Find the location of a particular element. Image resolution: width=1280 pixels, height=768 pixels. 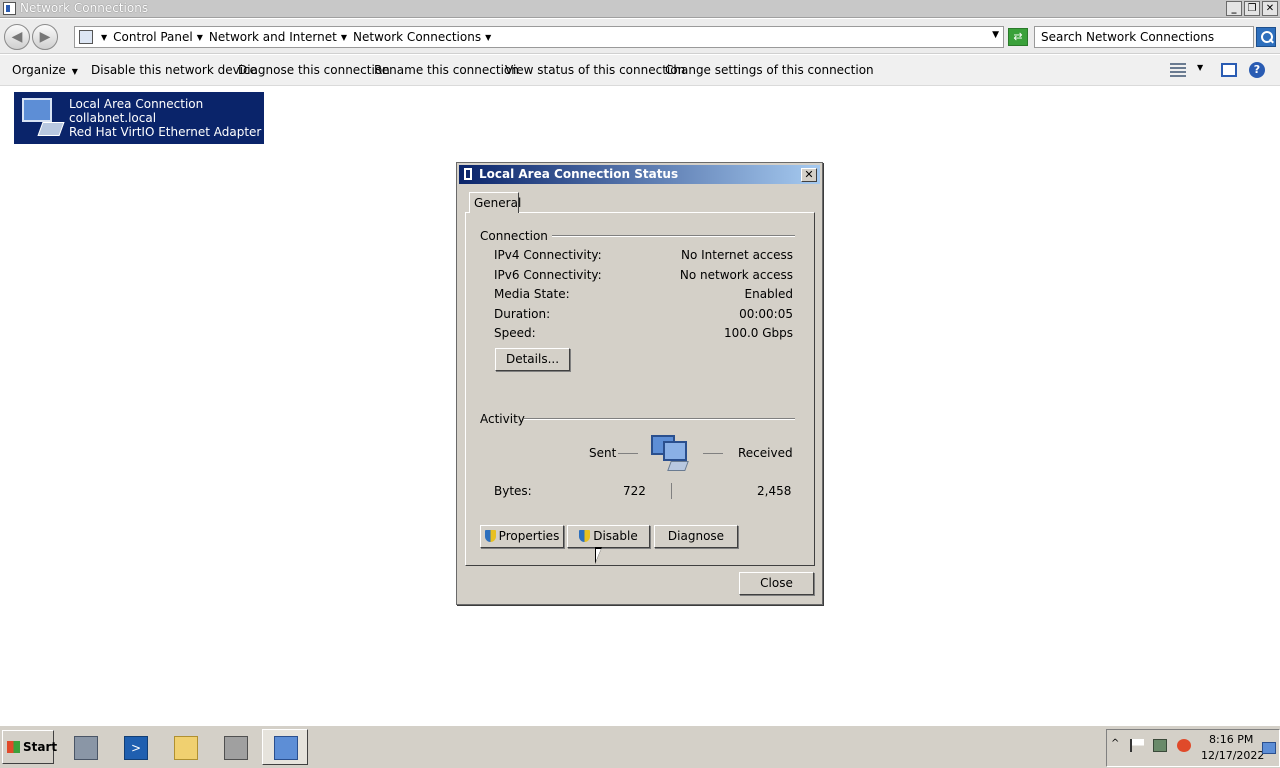

organize-label: Organize is located at coordinates (39, 70).